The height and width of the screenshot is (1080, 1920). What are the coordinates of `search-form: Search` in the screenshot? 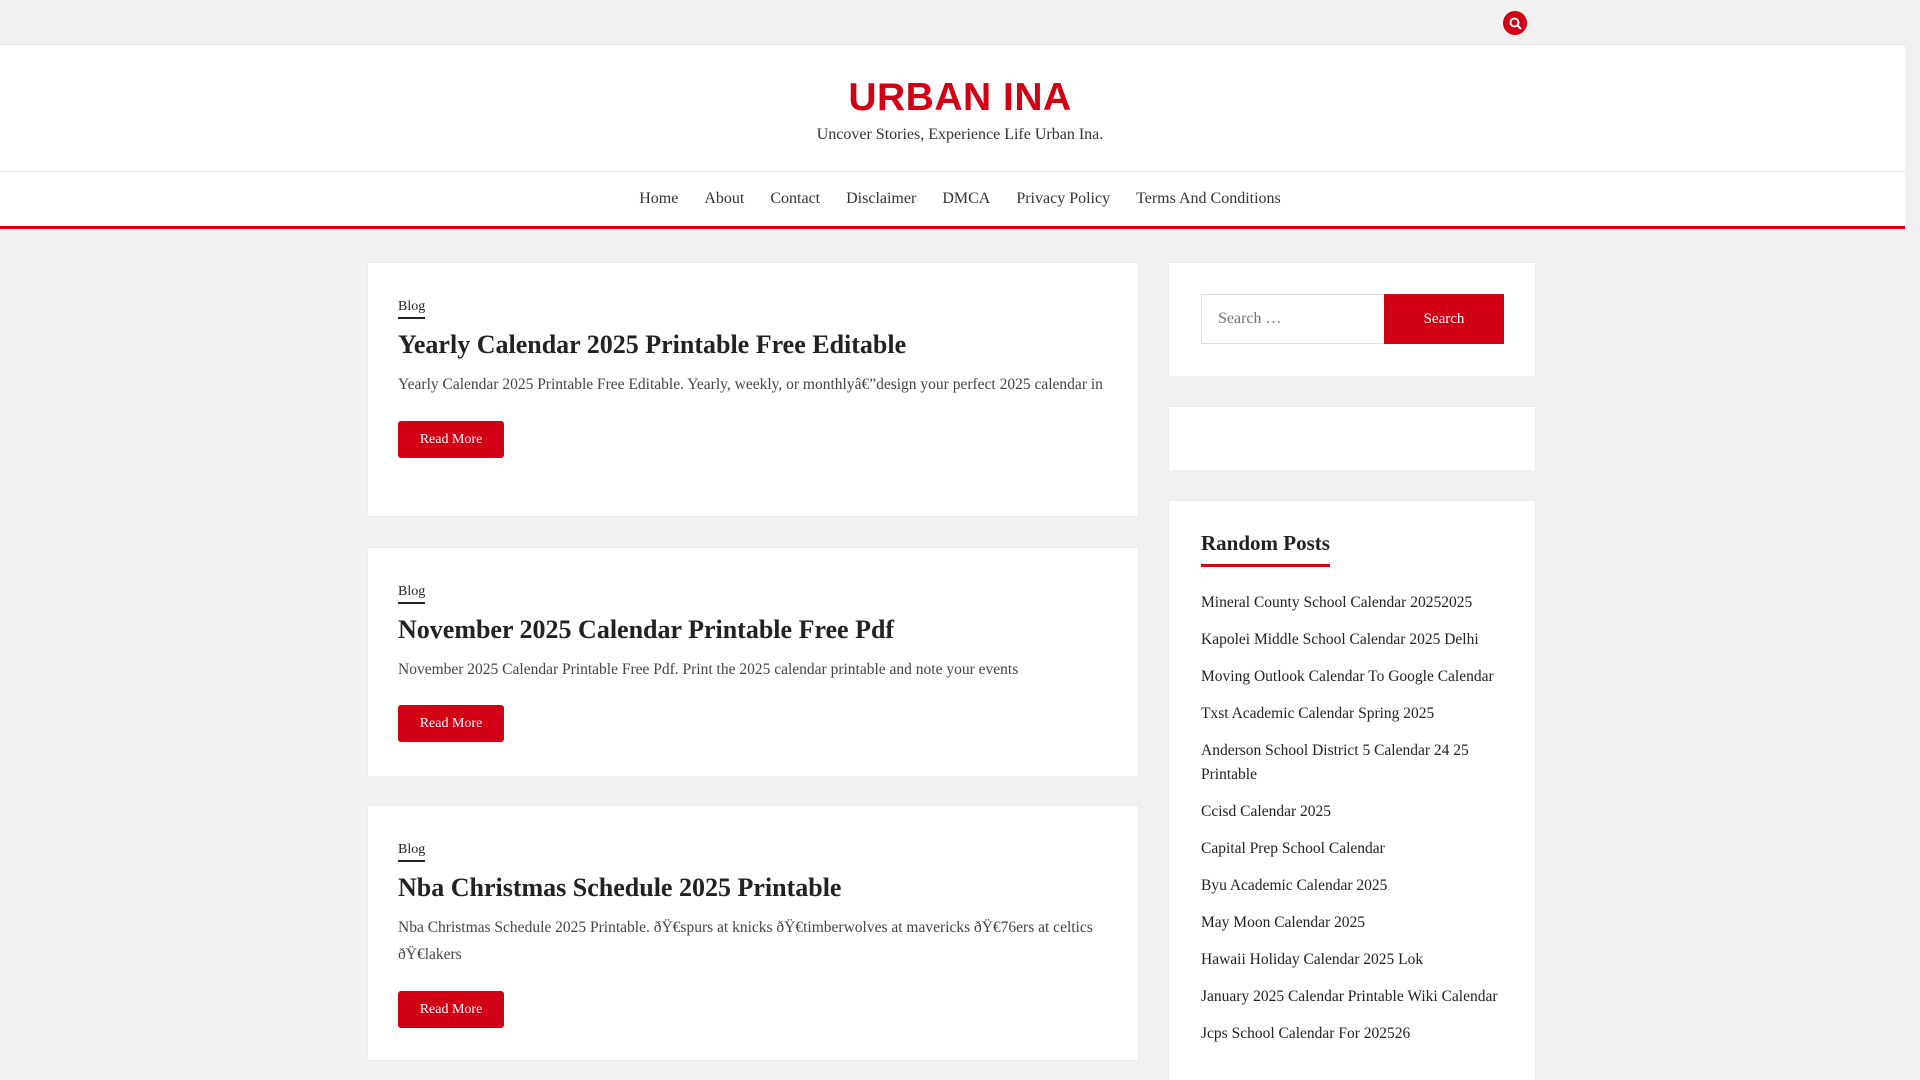 It's located at (1352, 303).